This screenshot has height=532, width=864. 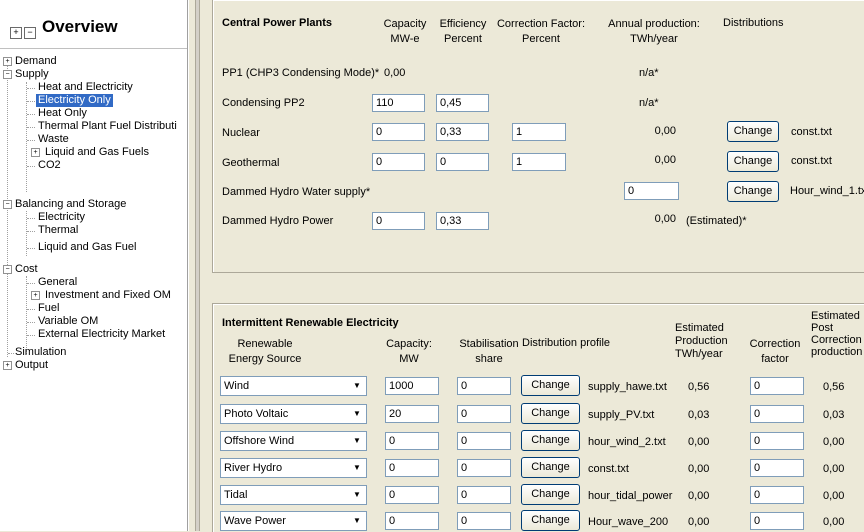 I want to click on wind-share-input: 0, so click(x=484, y=386).